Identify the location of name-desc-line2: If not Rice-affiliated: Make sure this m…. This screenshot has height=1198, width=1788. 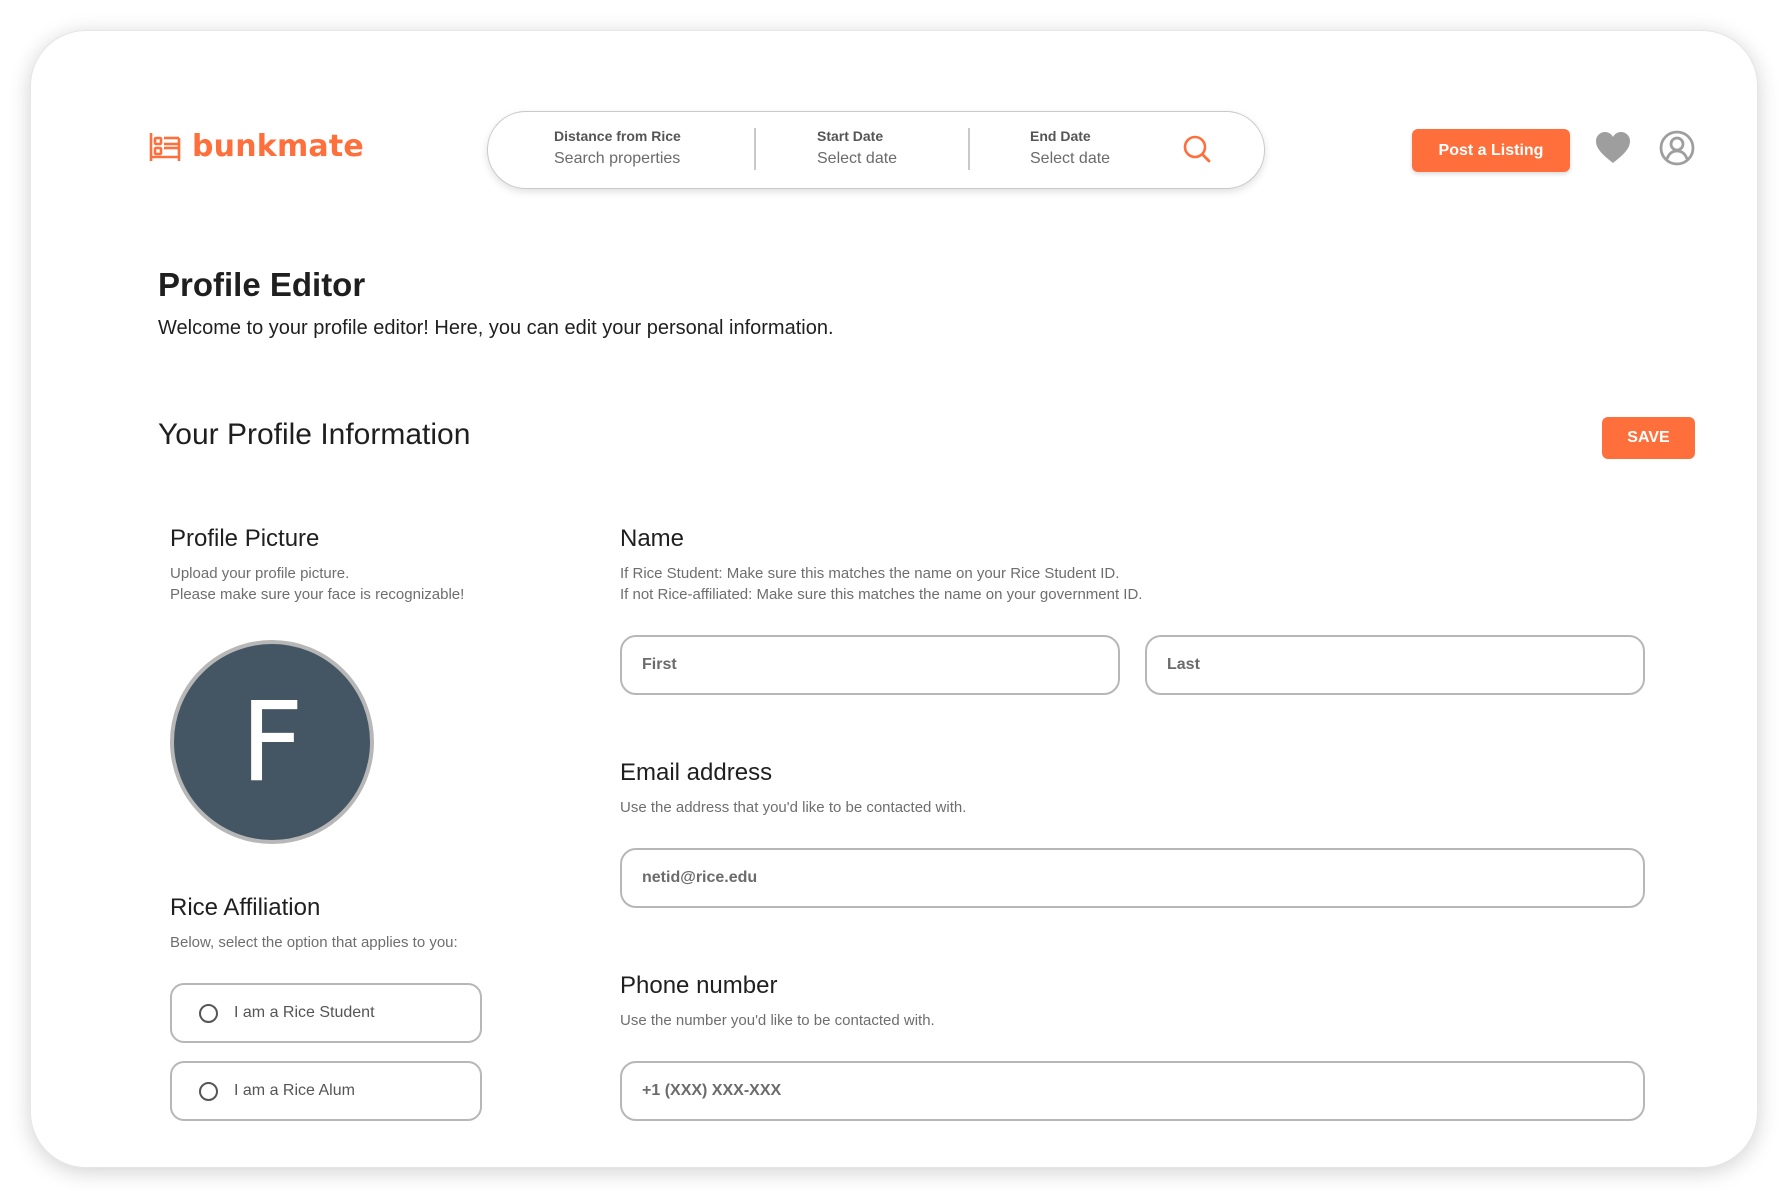
(881, 594).